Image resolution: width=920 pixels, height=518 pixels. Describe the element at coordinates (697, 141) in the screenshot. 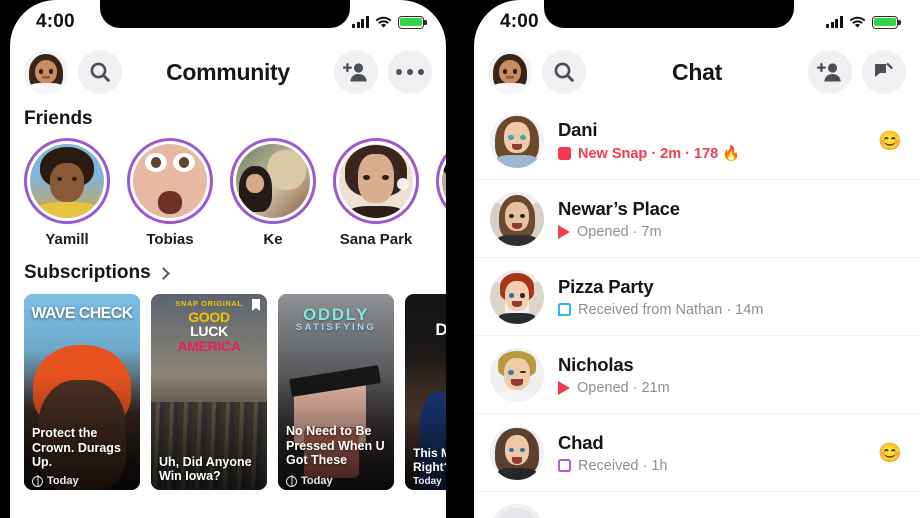

I see `chat-row: Dani New Snap · 2m · 178 🔥 😊` at that location.